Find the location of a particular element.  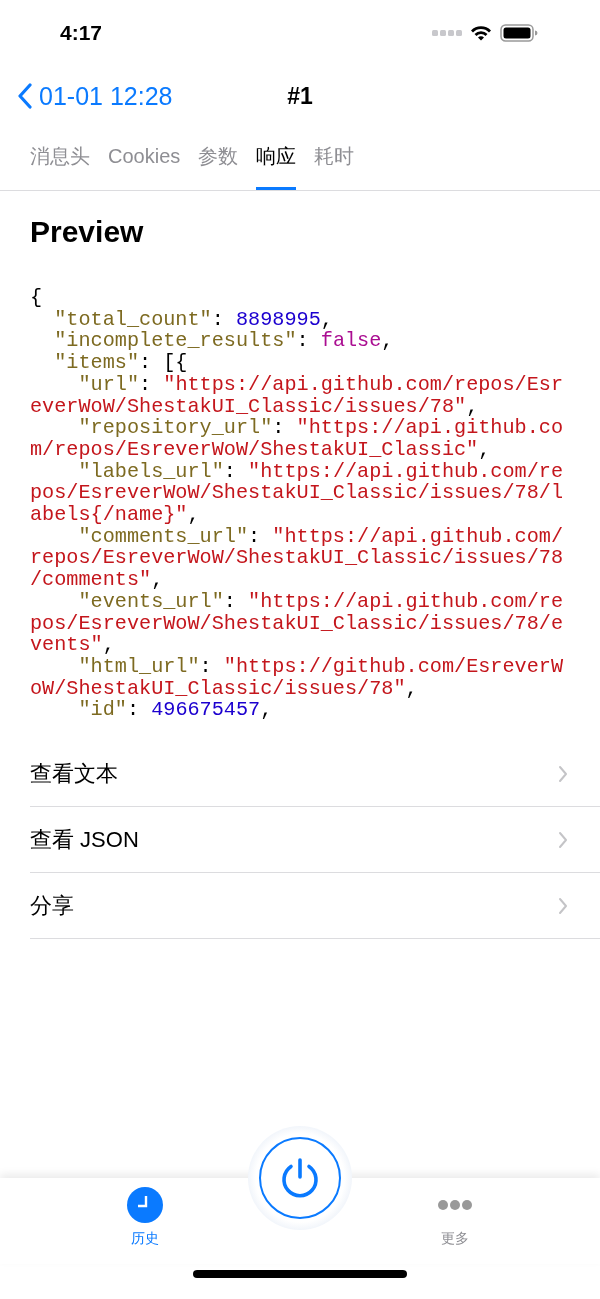

code-line: abels{/name}", is located at coordinates (115, 515).